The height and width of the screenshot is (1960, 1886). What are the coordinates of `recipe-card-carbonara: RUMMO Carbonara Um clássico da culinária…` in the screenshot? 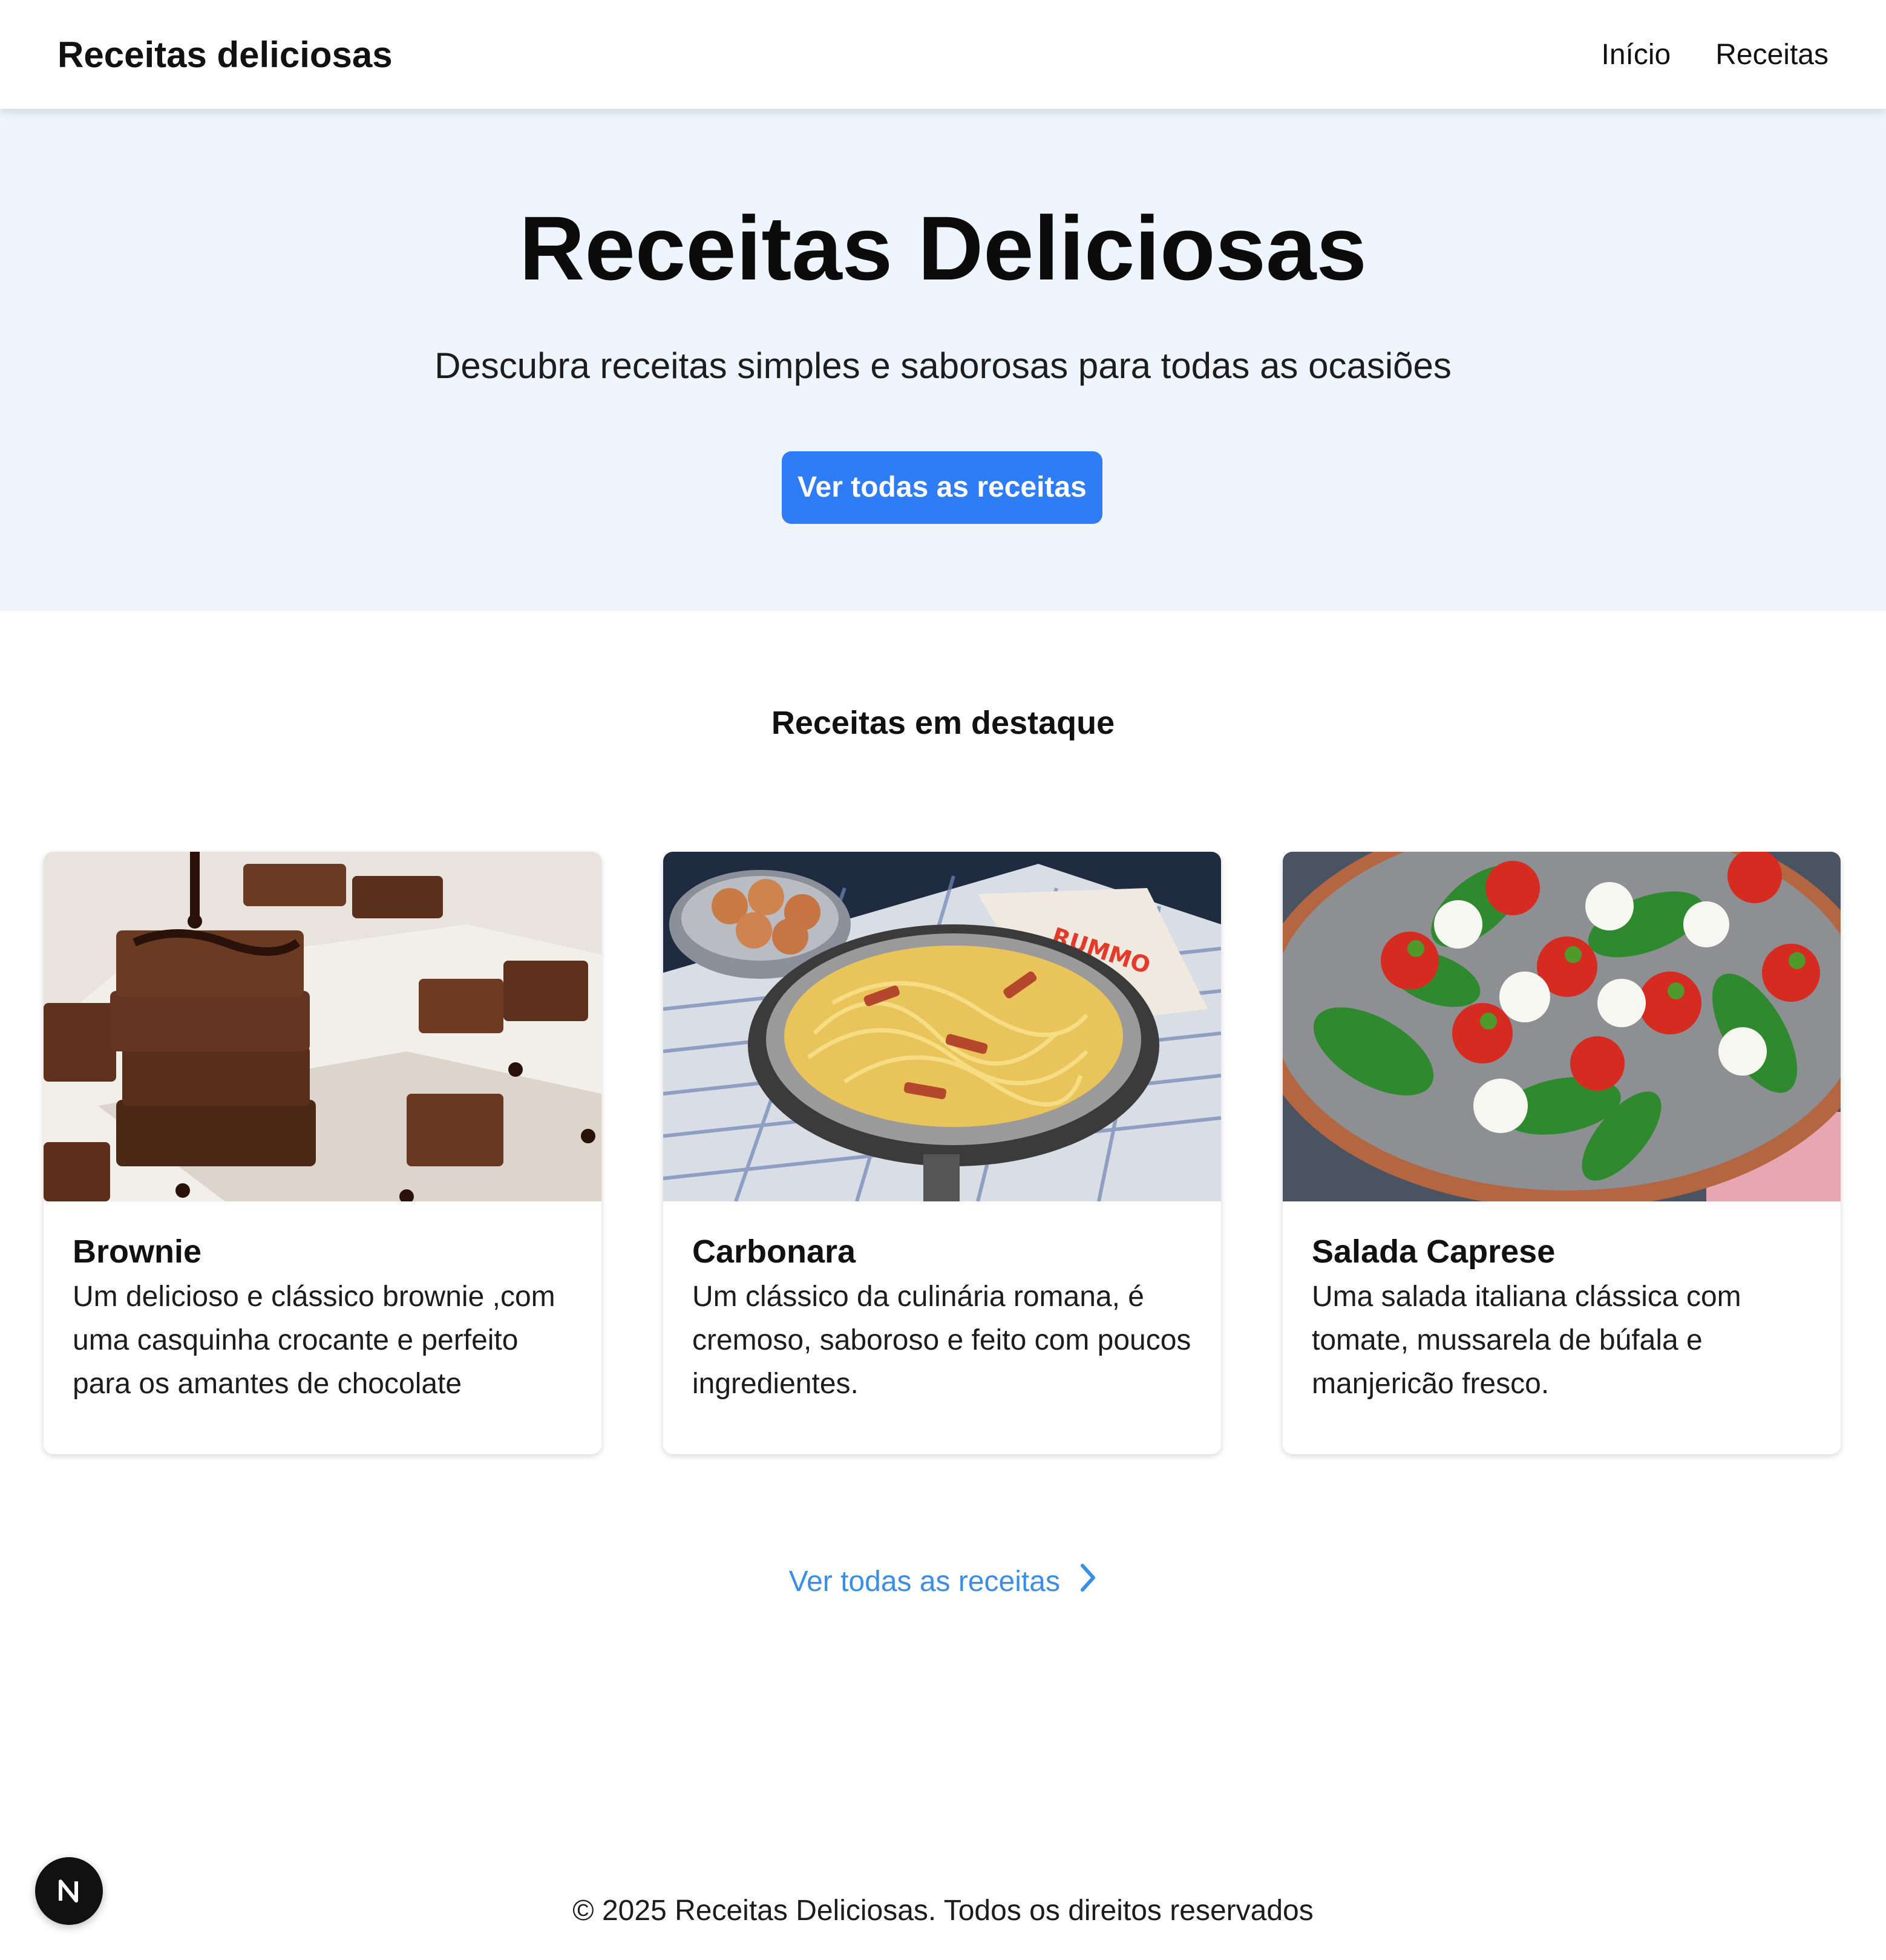 It's located at (942, 1153).